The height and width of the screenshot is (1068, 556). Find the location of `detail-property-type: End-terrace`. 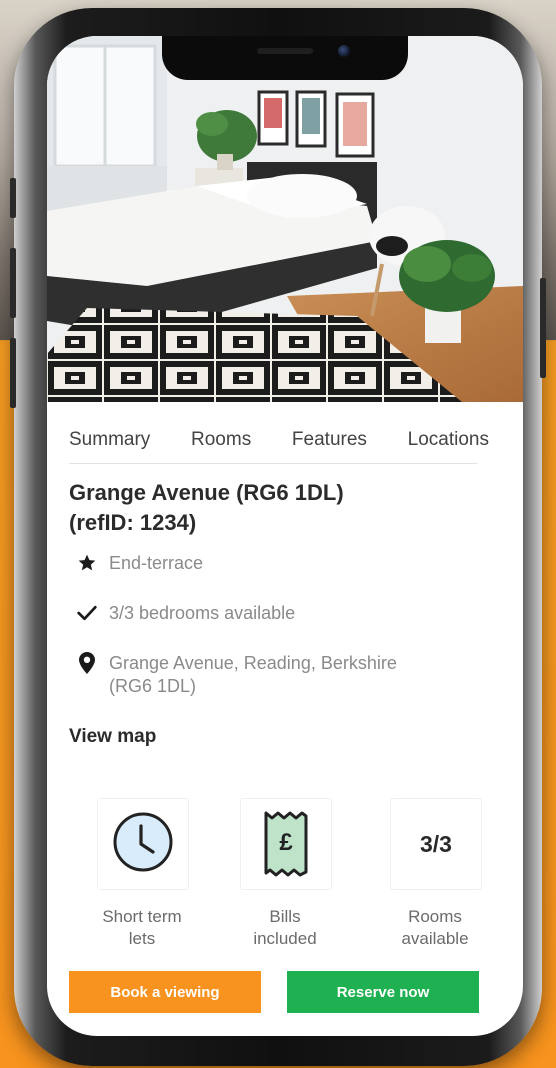

detail-property-type: End-terrace is located at coordinates (140, 563).